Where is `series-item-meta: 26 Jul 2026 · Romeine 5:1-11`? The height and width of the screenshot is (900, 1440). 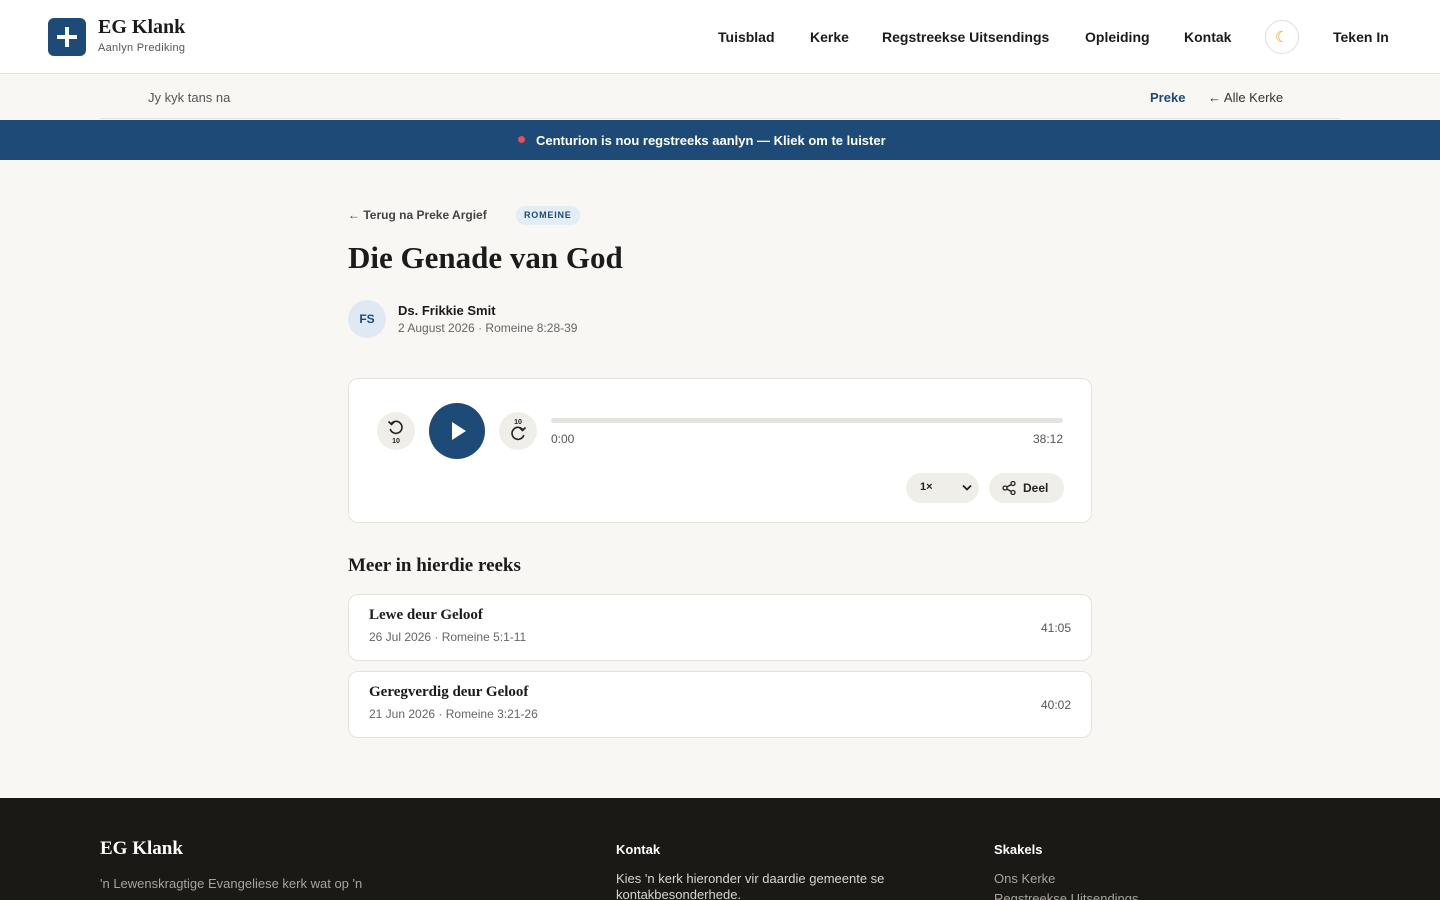
series-item-meta: 26 Jul 2026 · Romeine 5:1-11 is located at coordinates (448, 637).